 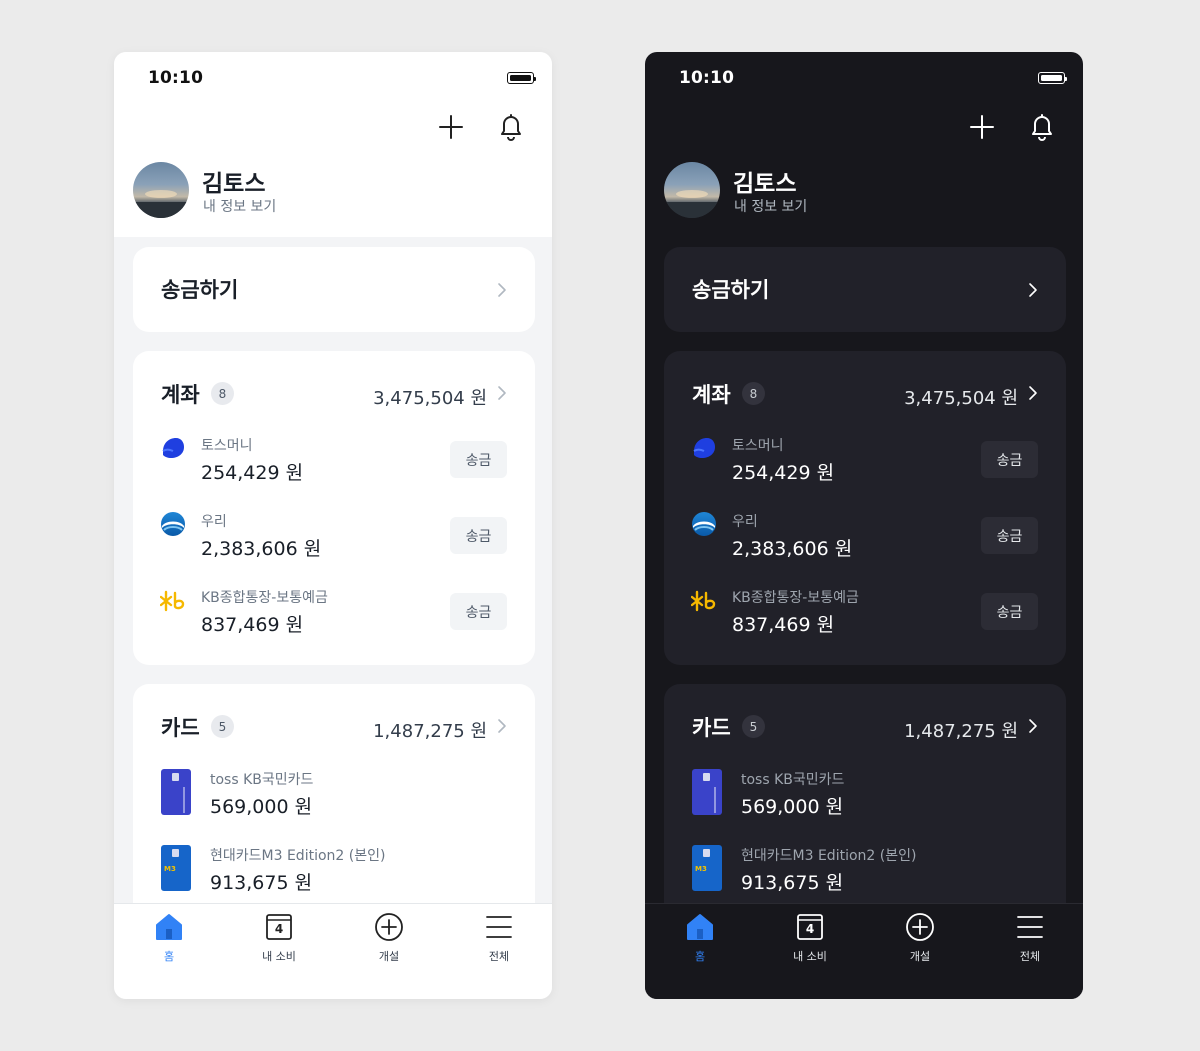 What do you see at coordinates (700, 927) in the screenshot?
I see `home-icon` at bounding box center [700, 927].